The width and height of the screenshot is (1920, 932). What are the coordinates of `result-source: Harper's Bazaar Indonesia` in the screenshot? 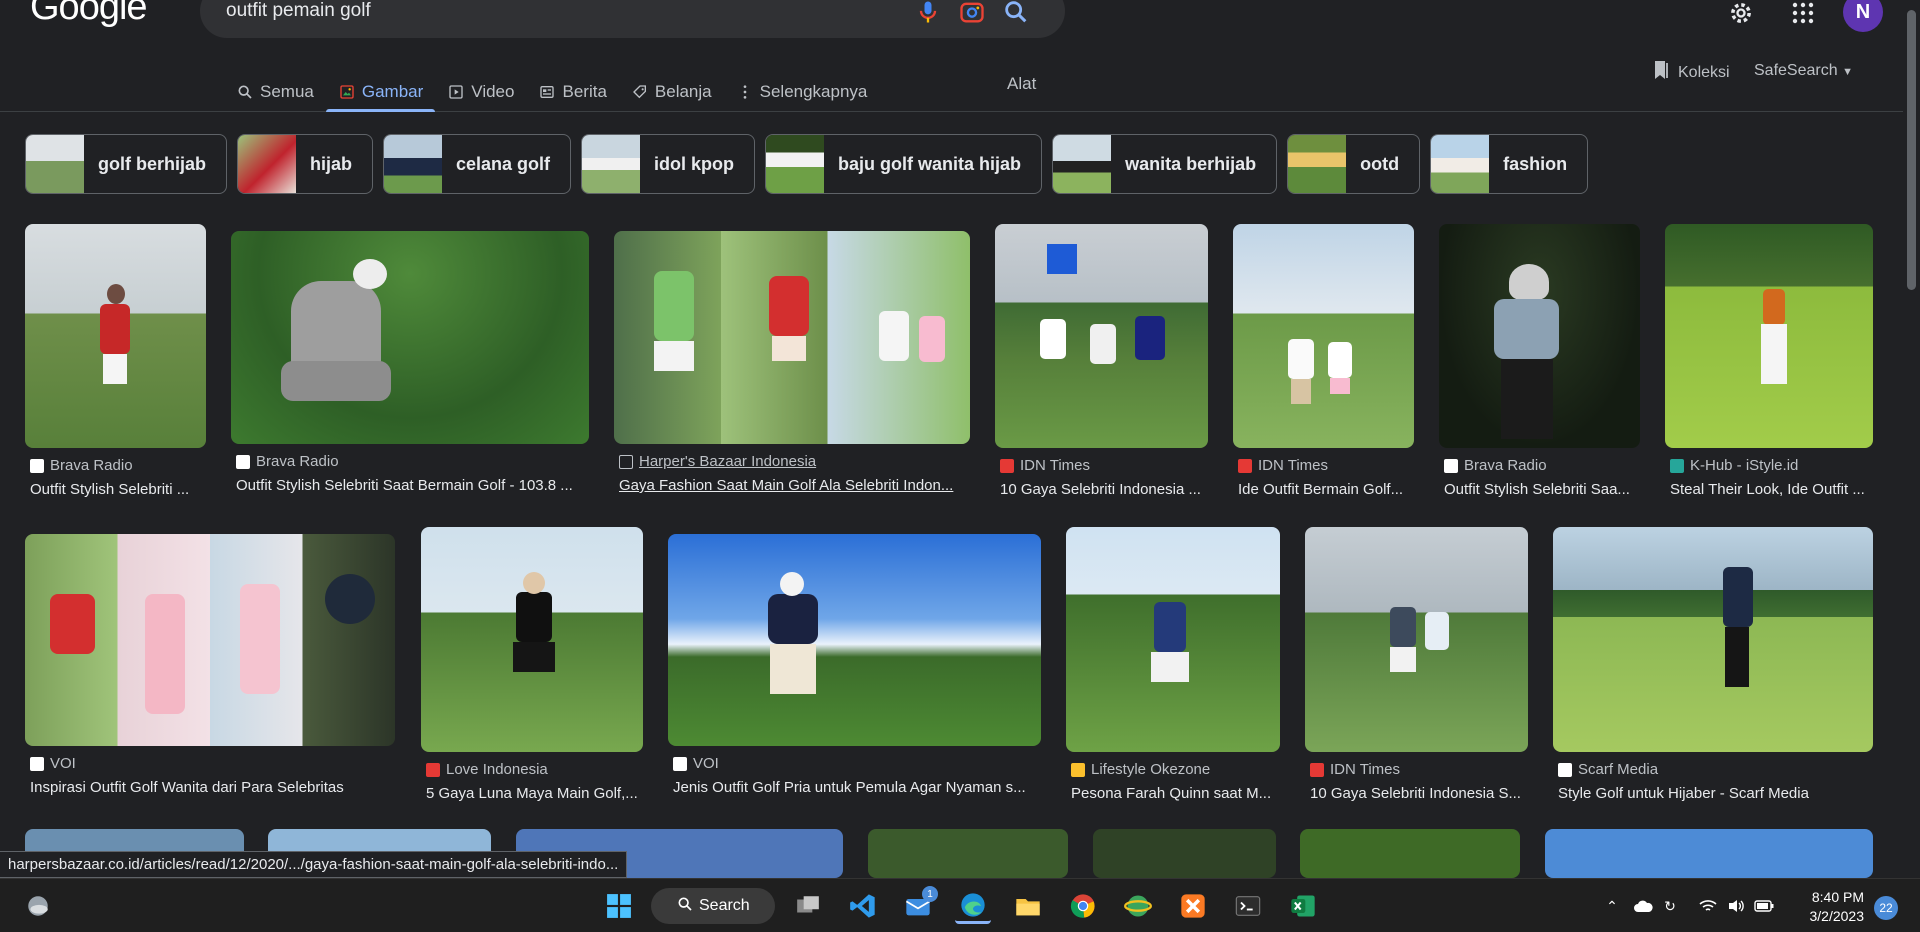 It's located at (794, 461).